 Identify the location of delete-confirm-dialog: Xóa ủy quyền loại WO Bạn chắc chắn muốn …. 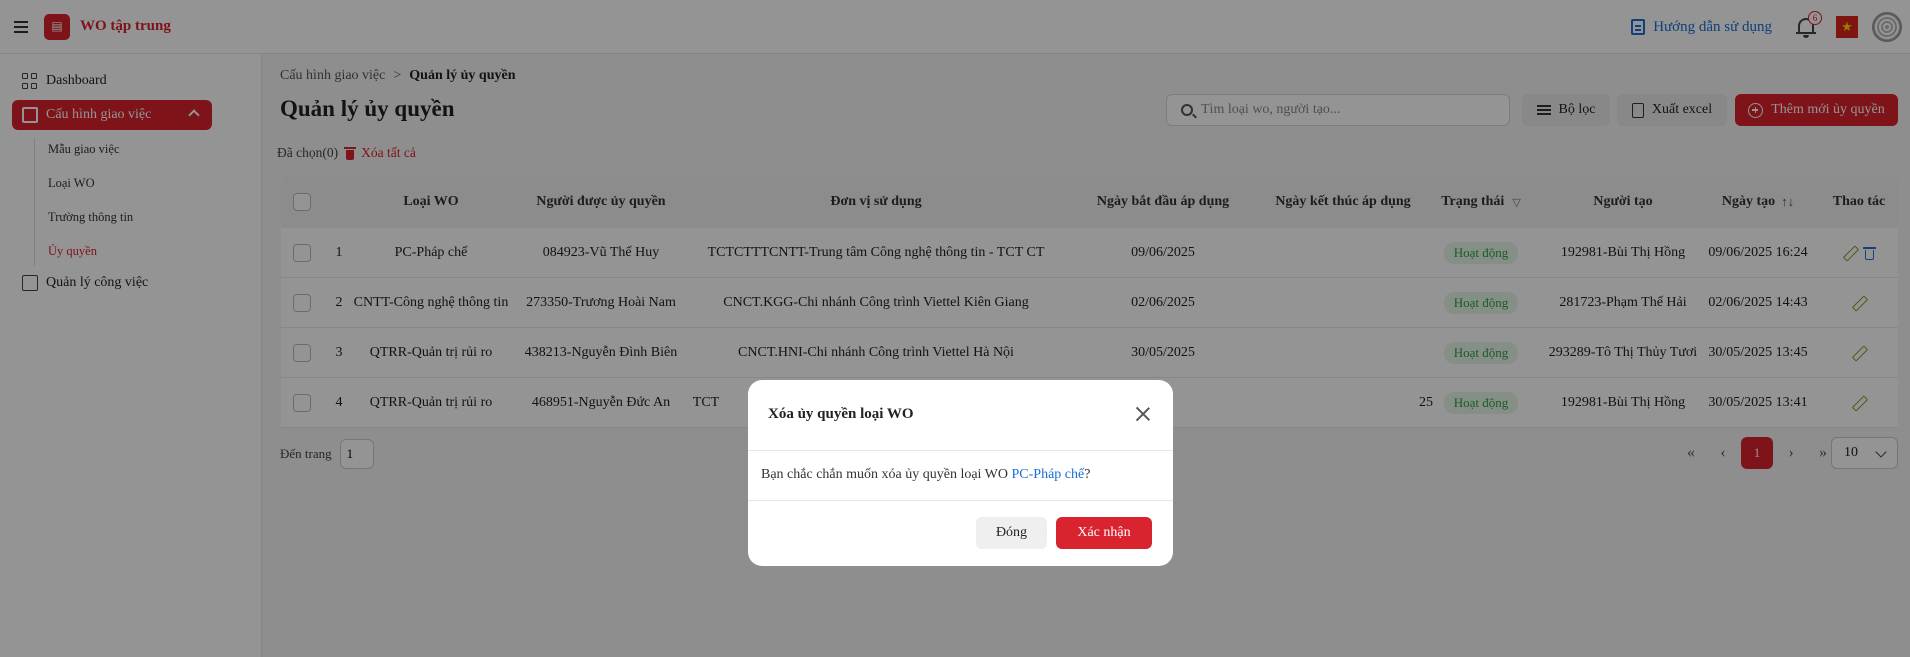
(960, 473).